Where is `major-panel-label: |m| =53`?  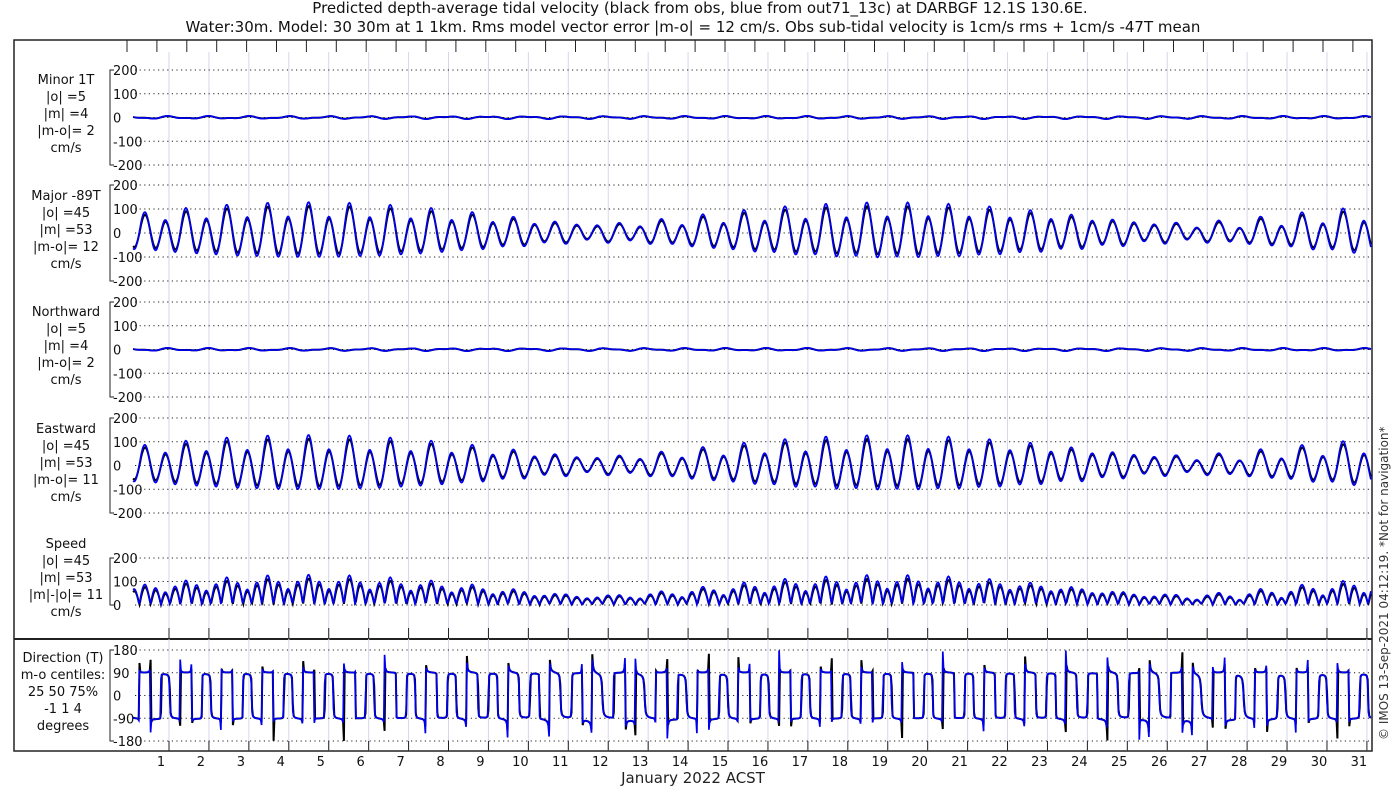
major-panel-label: |m| =53 is located at coordinates (66, 230).